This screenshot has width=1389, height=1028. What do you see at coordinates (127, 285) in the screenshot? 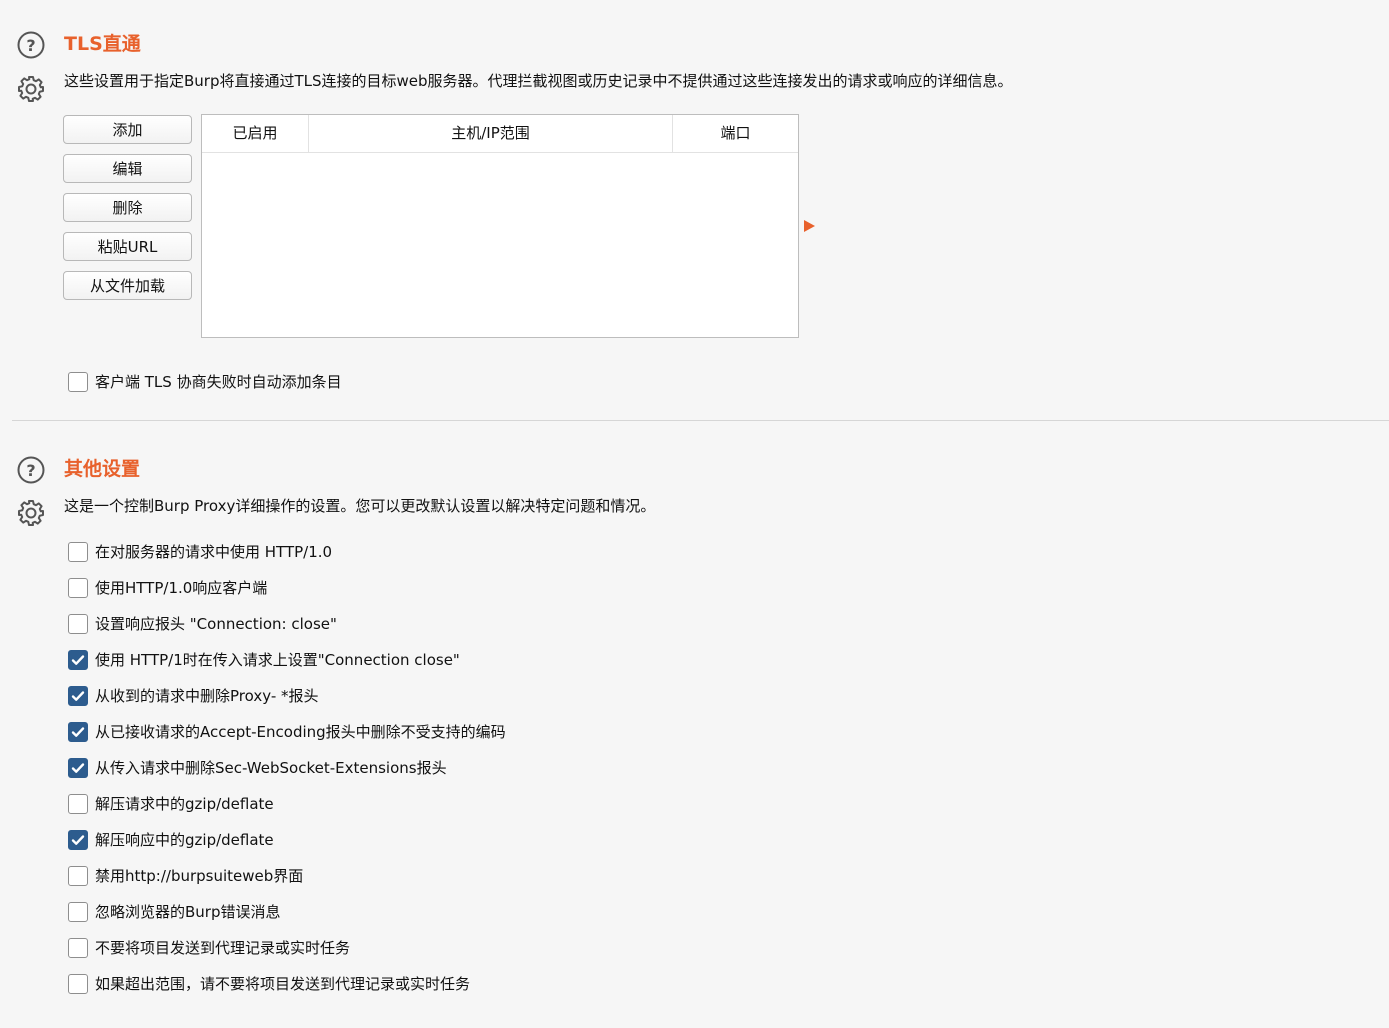
I see `load-from-file-button: 从文件加载` at bounding box center [127, 285].